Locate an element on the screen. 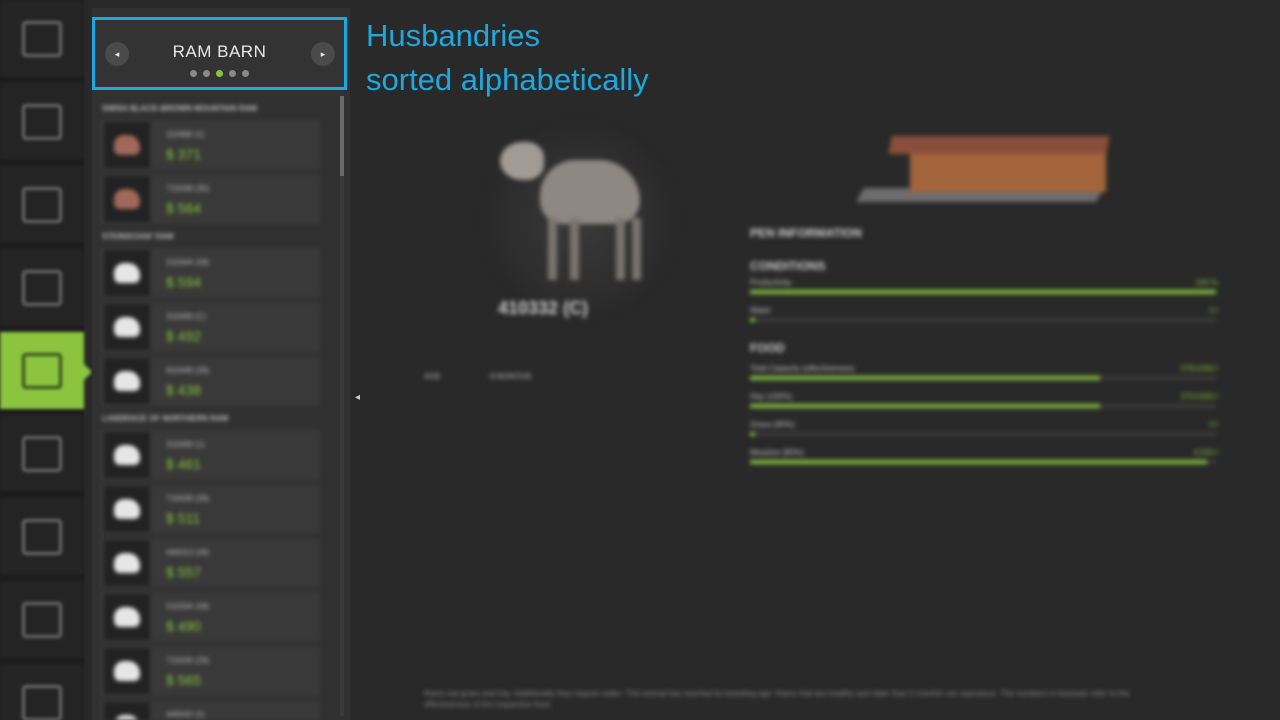 The image size is (1280, 720). map-icon is located at coordinates (42, 121).